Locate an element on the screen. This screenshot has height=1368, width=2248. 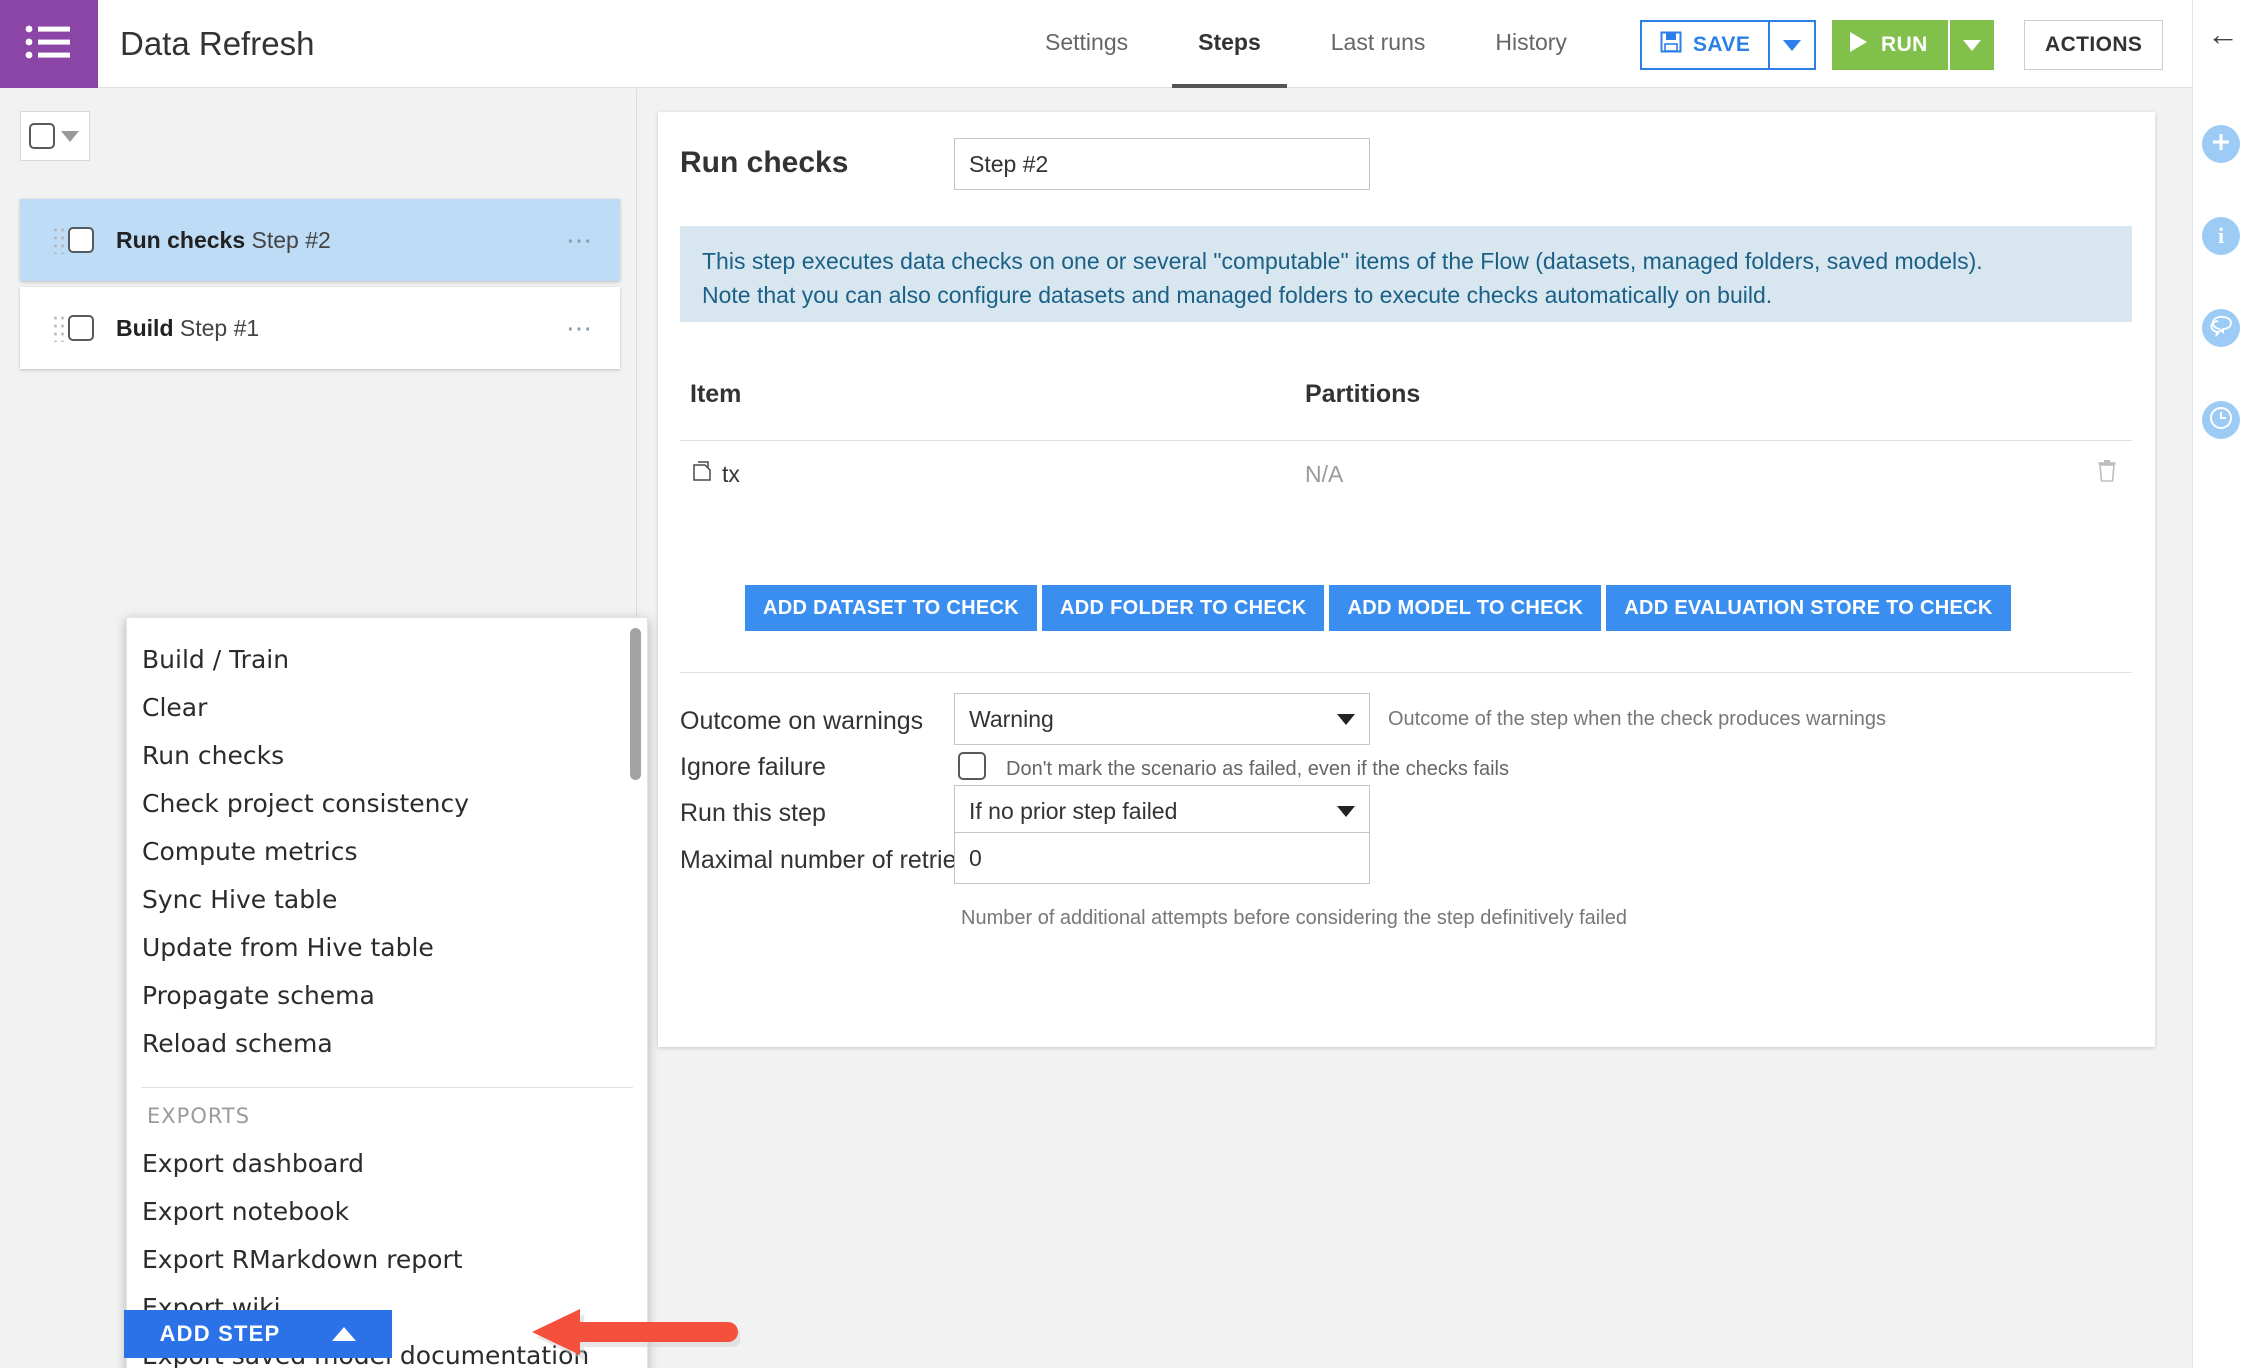
menu-item-sync-hive-table: Sync Hive table is located at coordinates (387, 900).